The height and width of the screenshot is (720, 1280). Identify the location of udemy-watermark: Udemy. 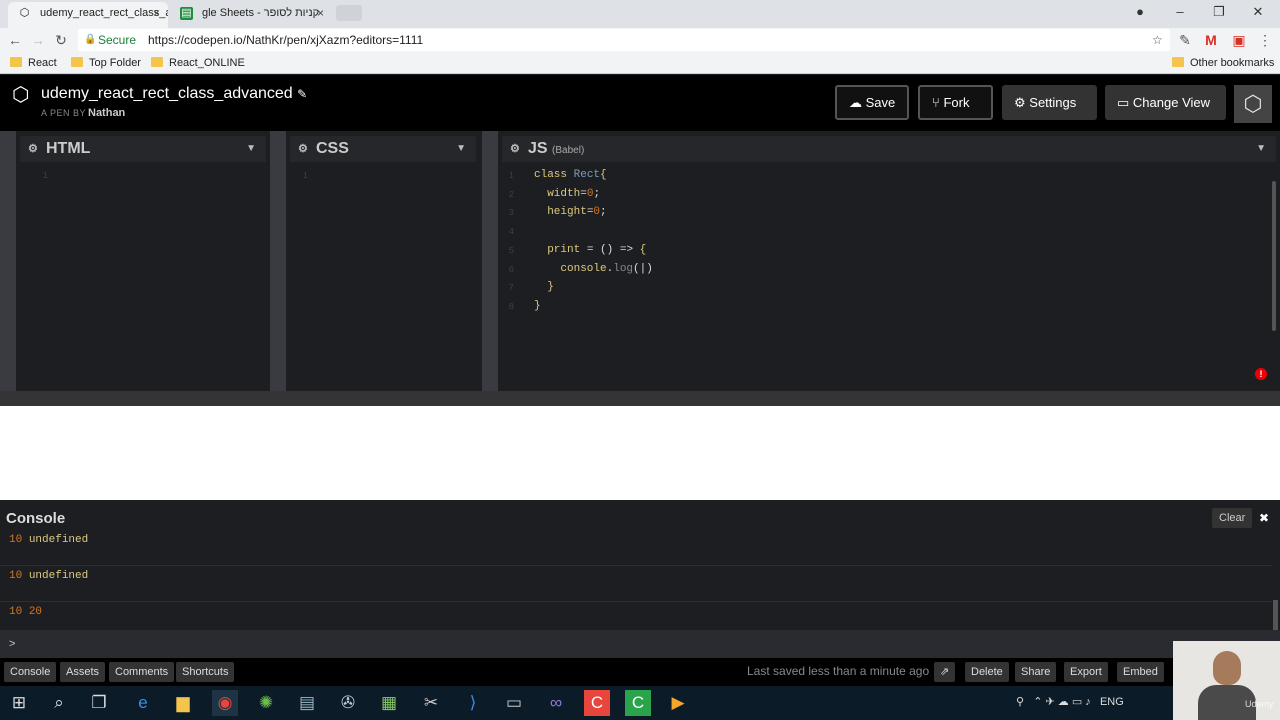
(1259, 704).